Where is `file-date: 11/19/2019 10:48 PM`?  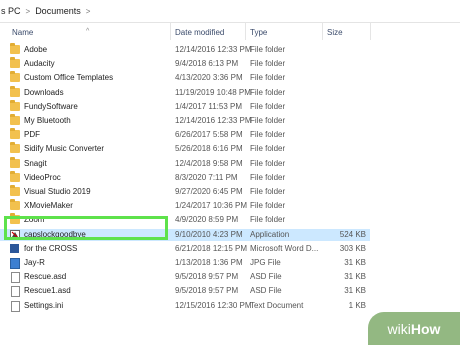 file-date: 11/19/2019 10:48 PM is located at coordinates (213, 92).